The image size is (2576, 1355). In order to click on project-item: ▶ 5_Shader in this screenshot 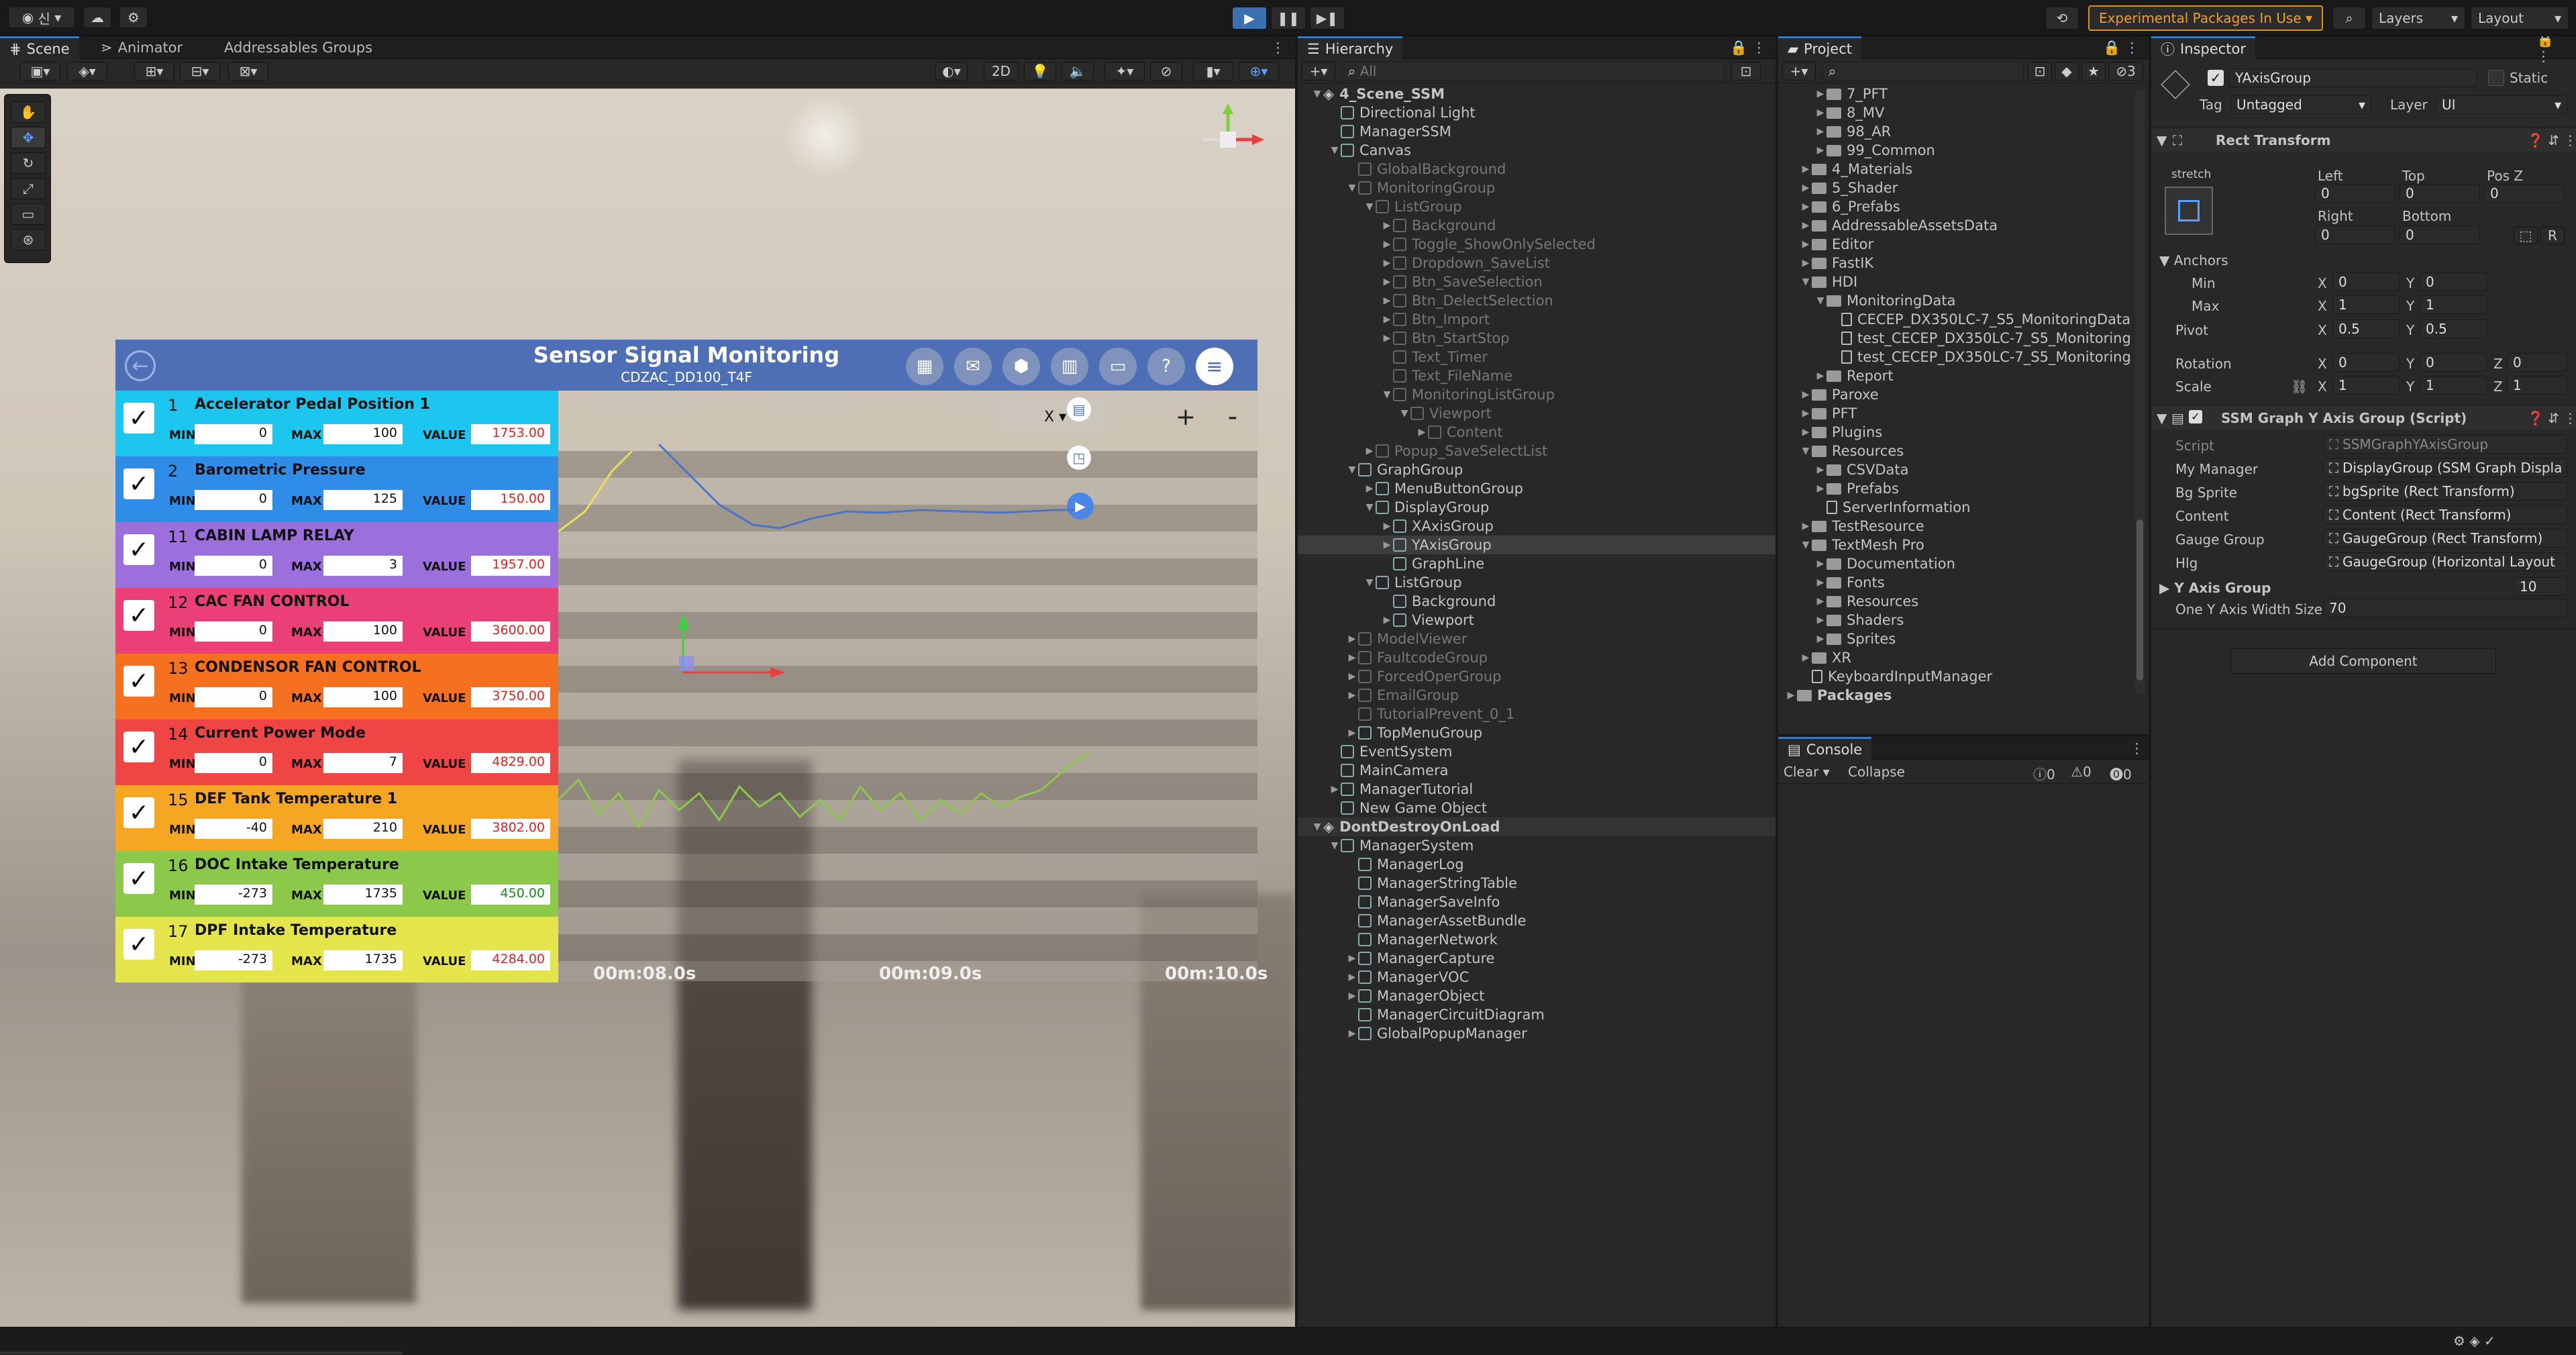, I will do `click(1956, 188)`.